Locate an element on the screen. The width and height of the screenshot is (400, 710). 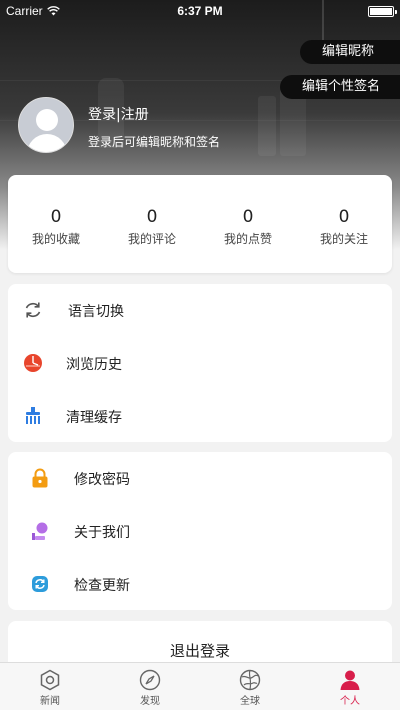
menu-item-change-password: 修改密码 is located at coordinates (200, 478).